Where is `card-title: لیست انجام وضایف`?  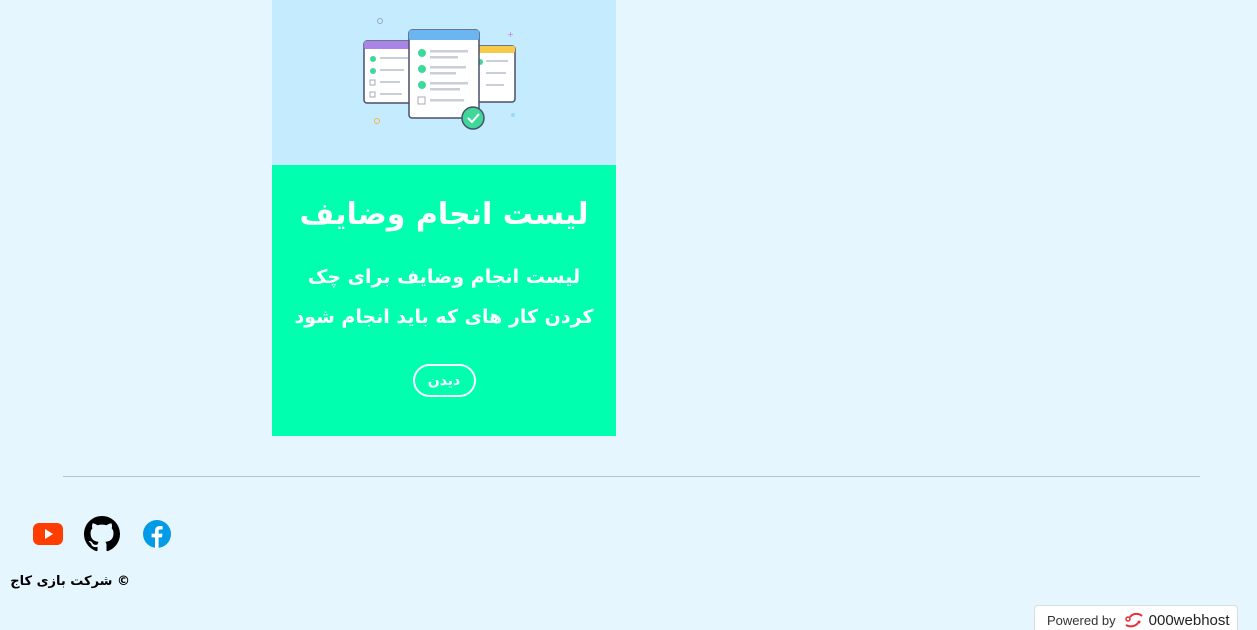
card-title: لیست انجام وضایف is located at coordinates (444, 214).